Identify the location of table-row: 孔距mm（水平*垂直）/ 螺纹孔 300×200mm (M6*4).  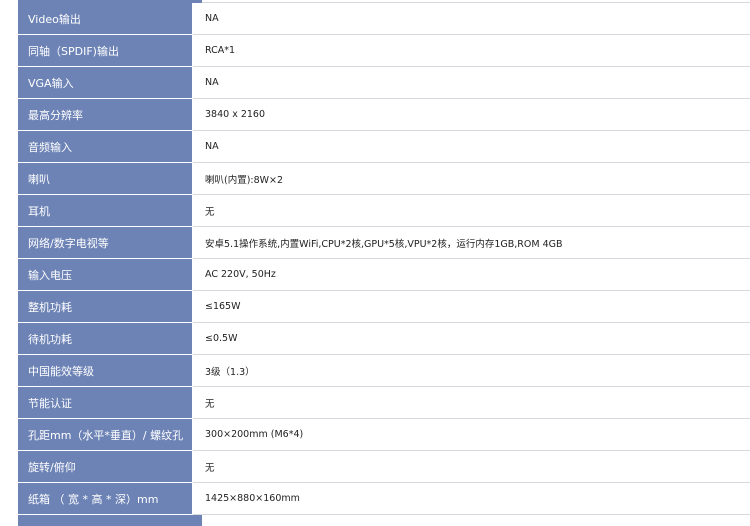
(384, 435).